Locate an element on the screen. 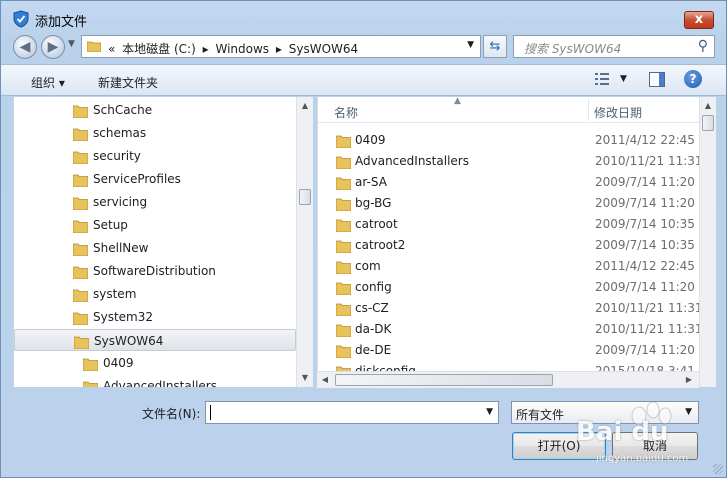 The height and width of the screenshot is (478, 727). breadcrumb-item-syswow64: SysWOW64 is located at coordinates (323, 49).